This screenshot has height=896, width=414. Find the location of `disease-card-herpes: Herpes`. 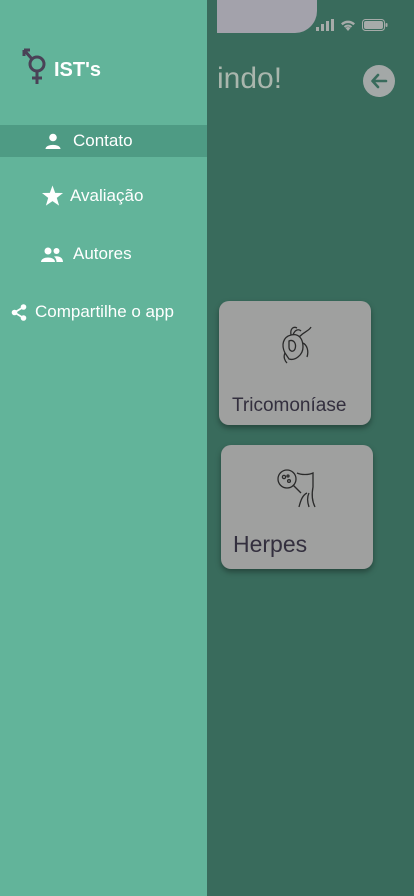

disease-card-herpes: Herpes is located at coordinates (297, 507).